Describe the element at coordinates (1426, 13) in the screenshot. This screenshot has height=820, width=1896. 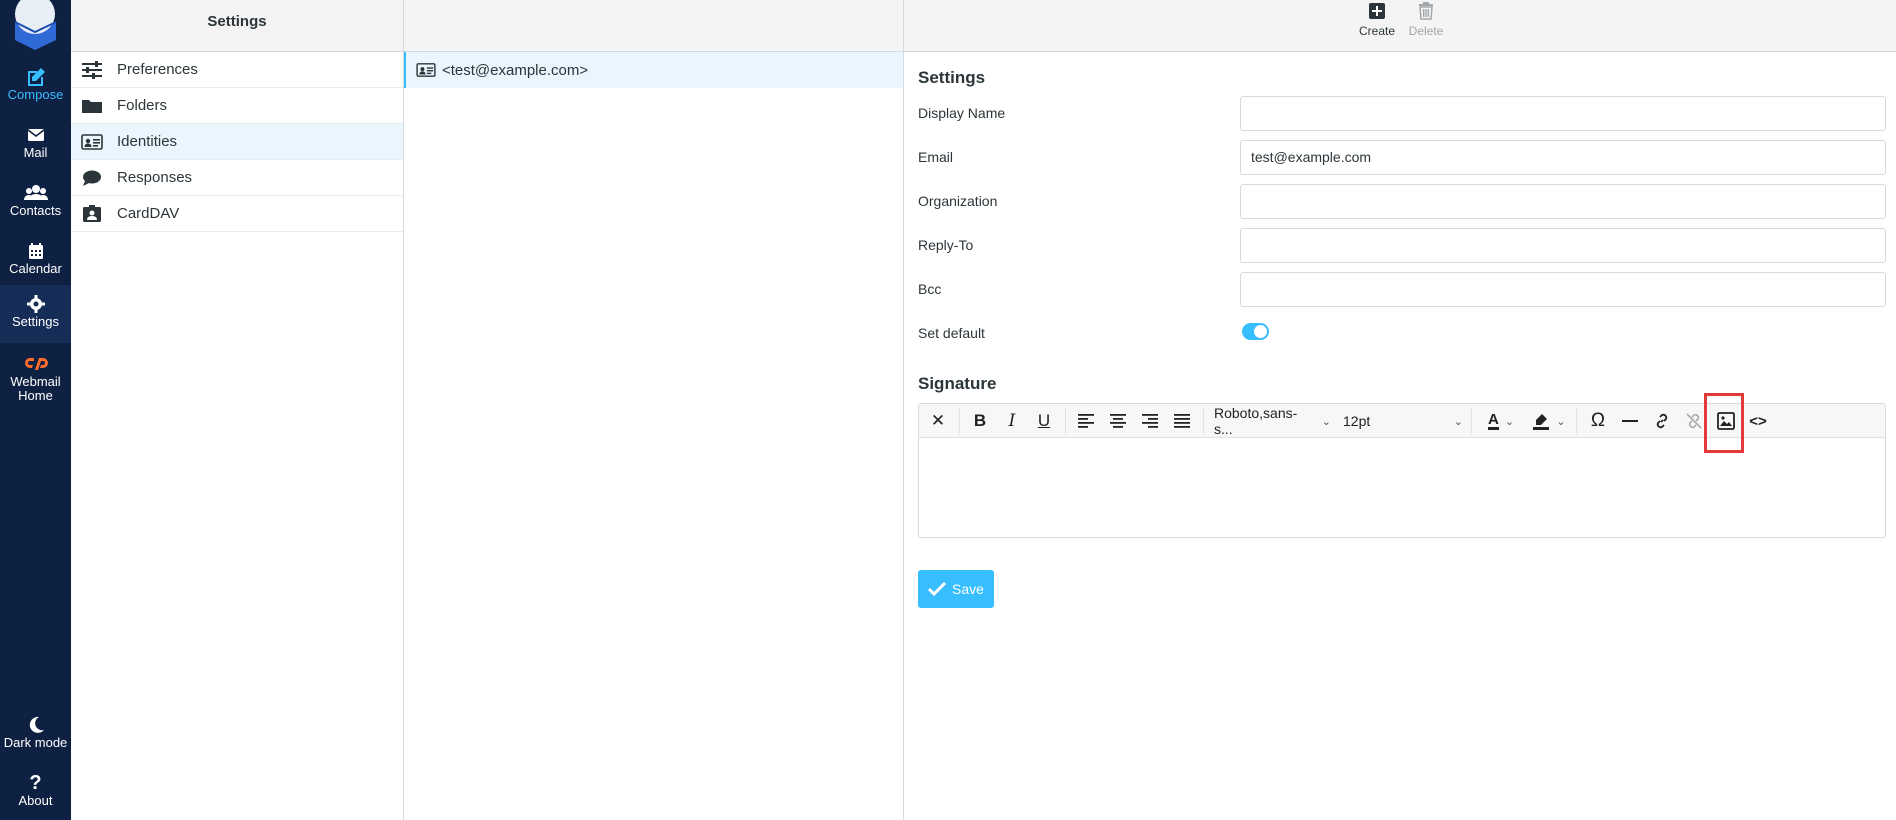
I see `trash-icon` at that location.